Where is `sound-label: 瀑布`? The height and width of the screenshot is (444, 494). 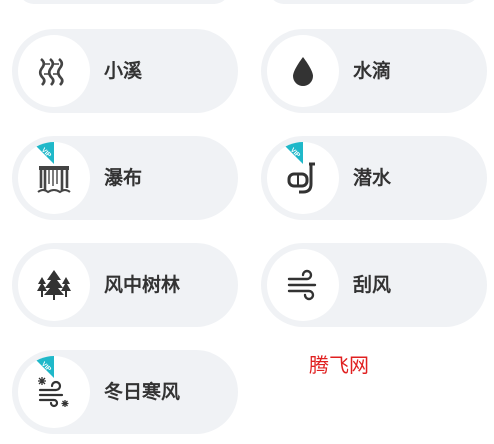 sound-label: 瀑布 is located at coordinates (123, 178).